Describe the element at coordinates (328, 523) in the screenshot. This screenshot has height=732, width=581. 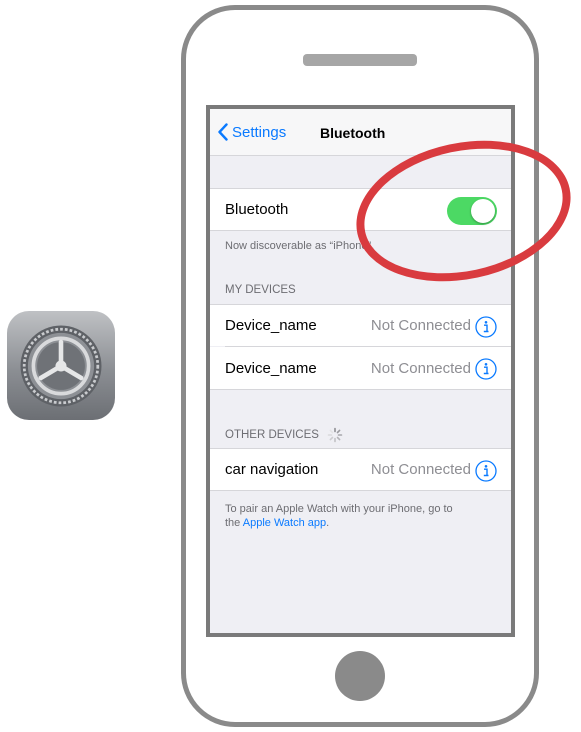
I see `footer-text-suffix: .` at that location.